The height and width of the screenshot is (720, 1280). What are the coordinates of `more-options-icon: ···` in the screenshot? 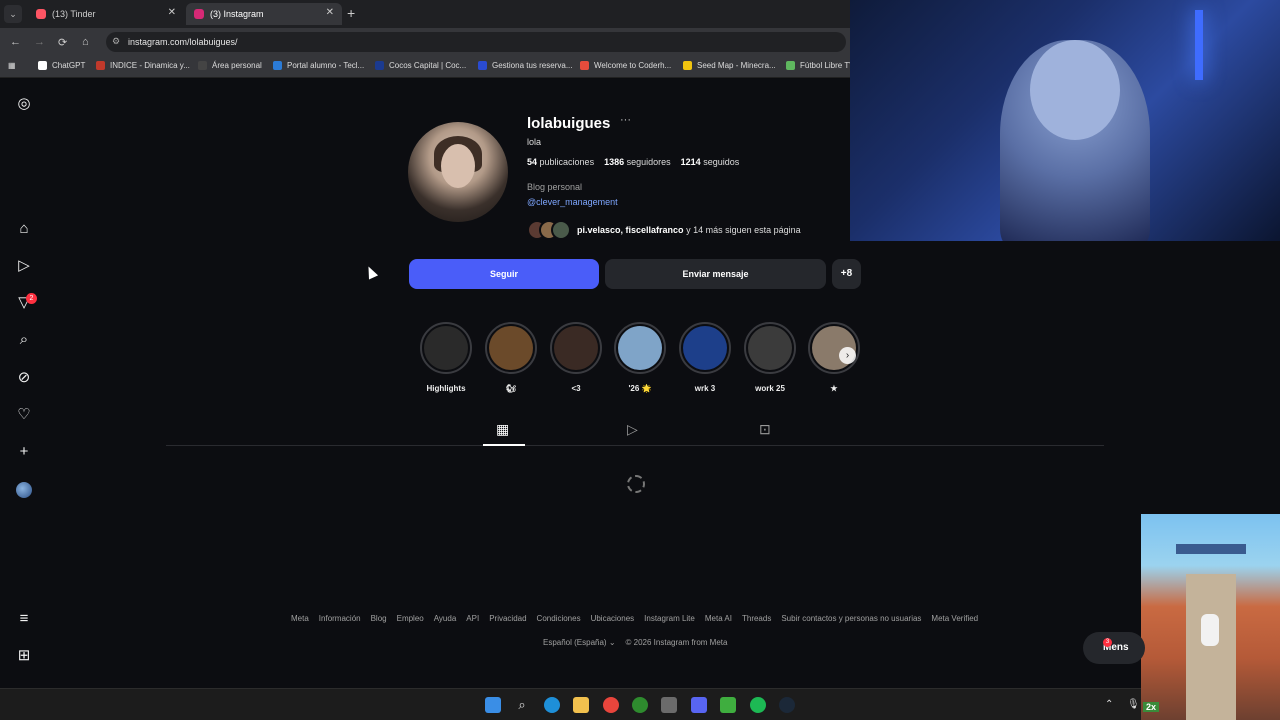 It's located at (625, 120).